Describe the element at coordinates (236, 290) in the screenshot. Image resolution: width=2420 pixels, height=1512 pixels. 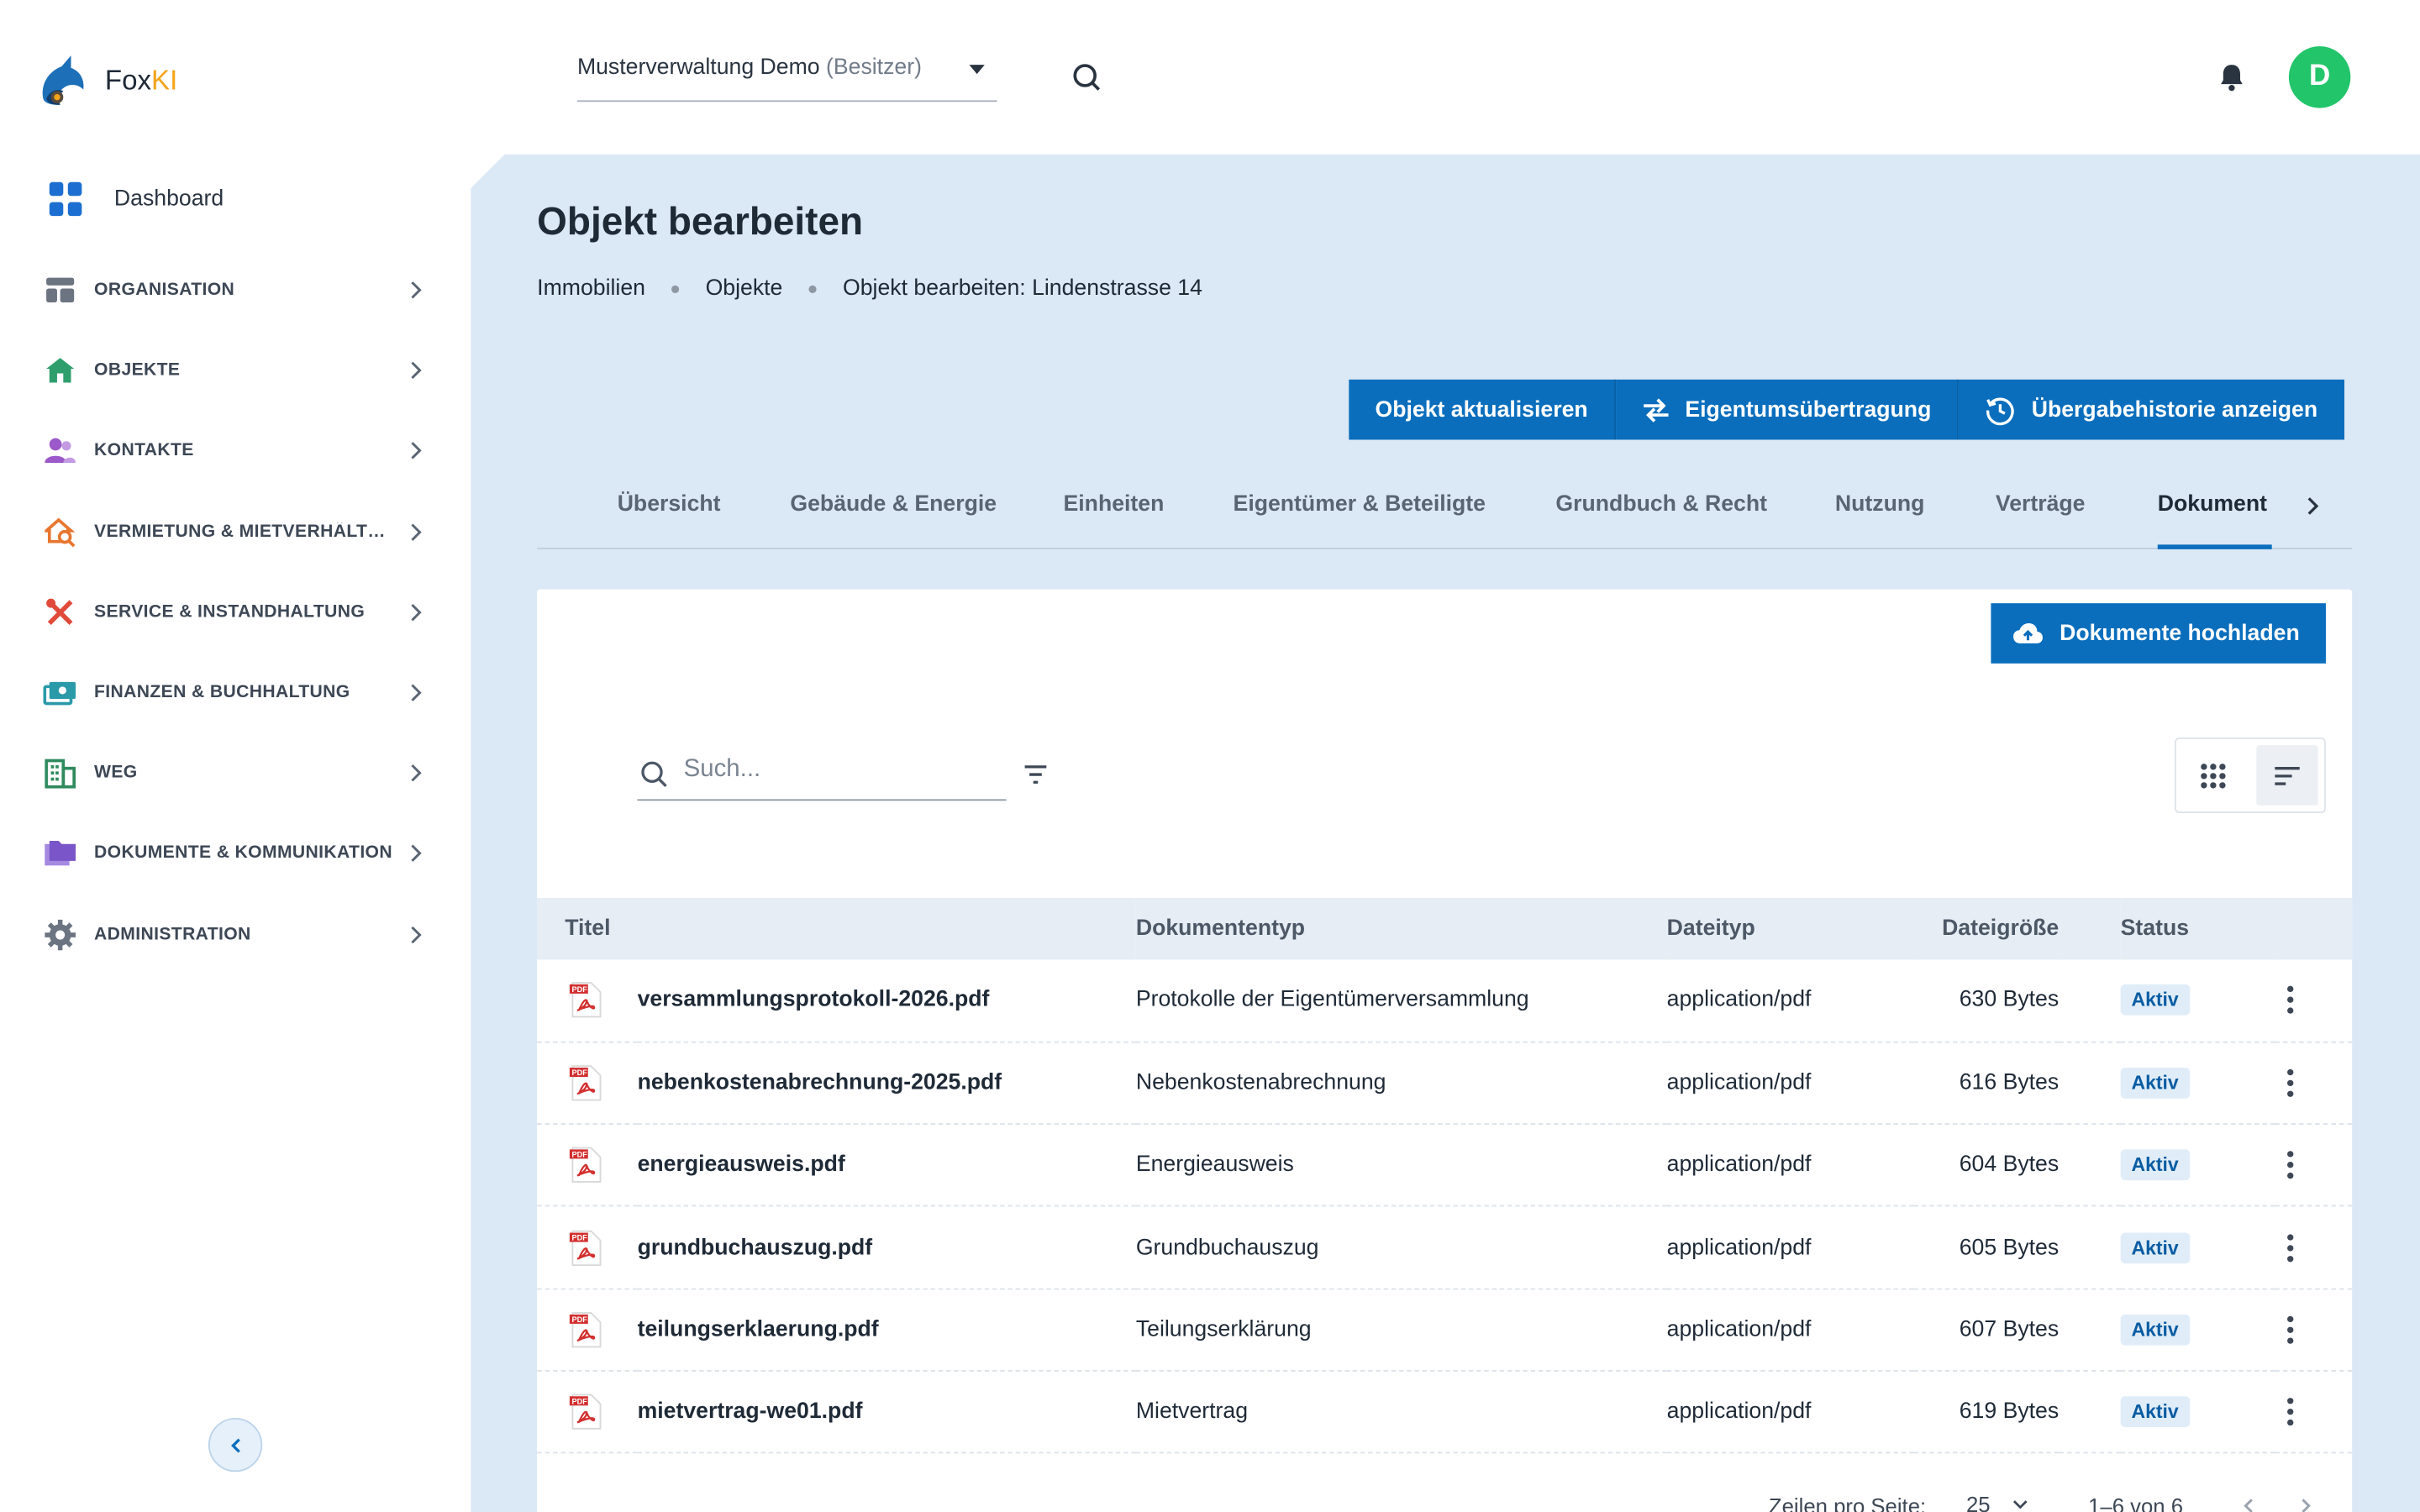
I see `sidebar-item-organisation: ORGANISATION` at that location.